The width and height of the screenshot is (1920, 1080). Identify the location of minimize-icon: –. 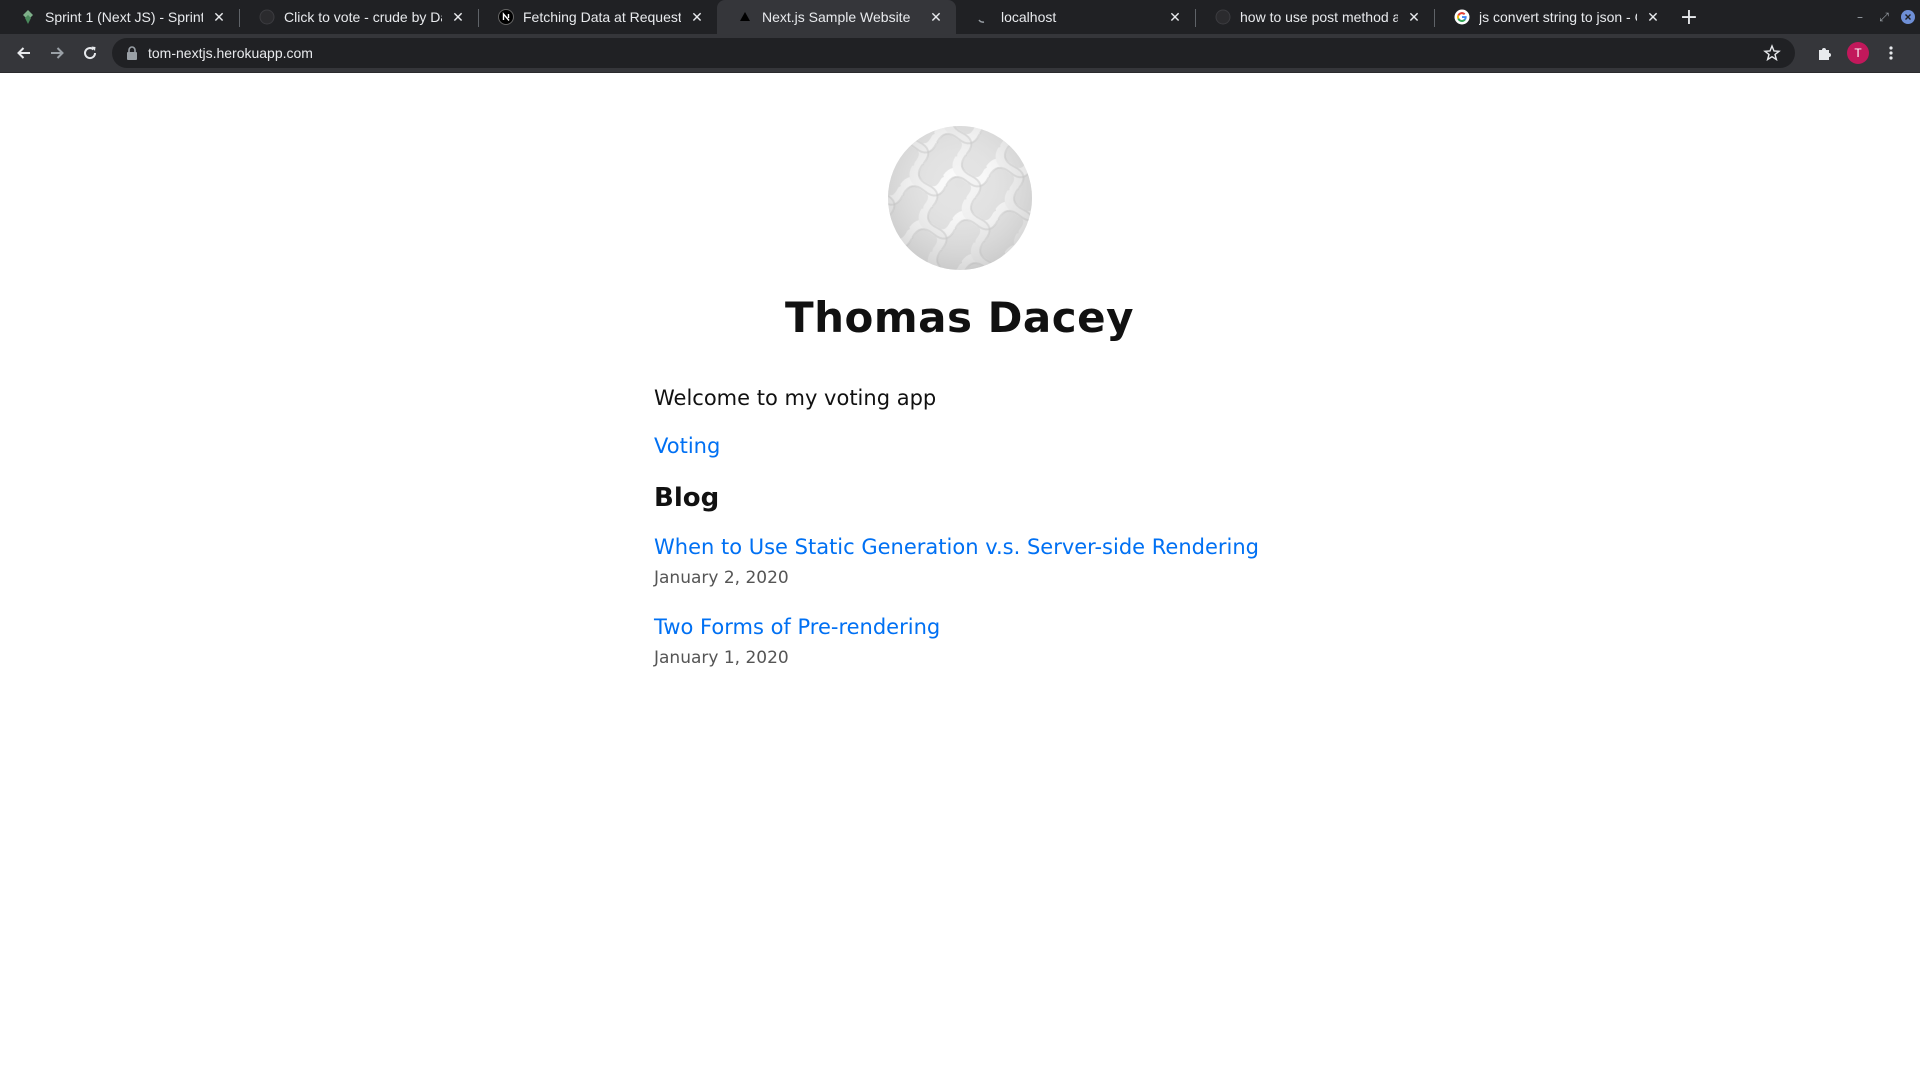
(1860, 17).